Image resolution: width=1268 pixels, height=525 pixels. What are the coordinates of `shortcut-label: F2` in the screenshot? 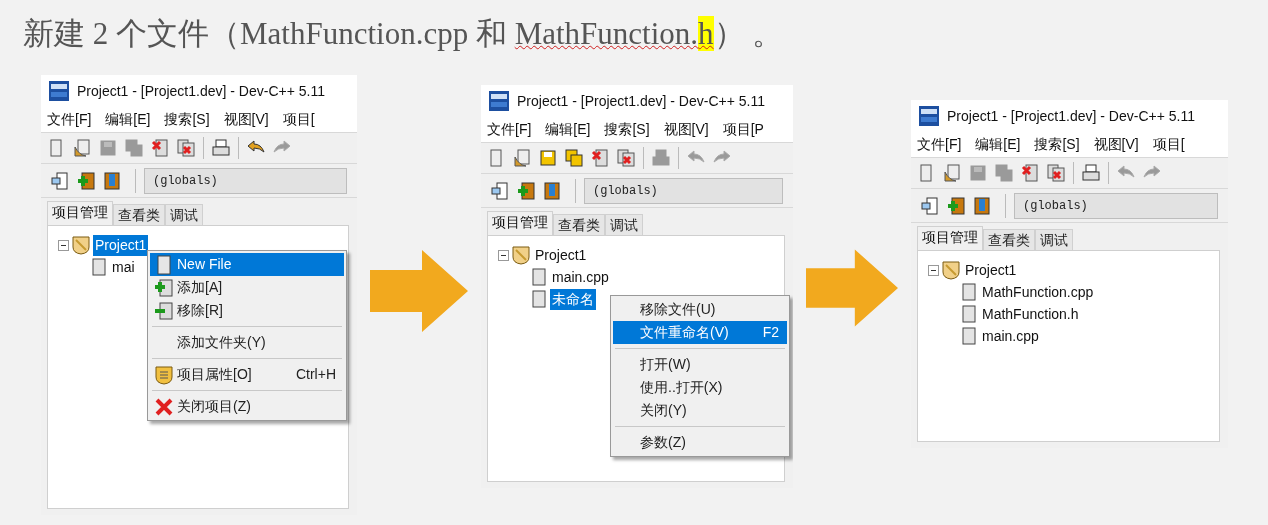 It's located at (770, 332).